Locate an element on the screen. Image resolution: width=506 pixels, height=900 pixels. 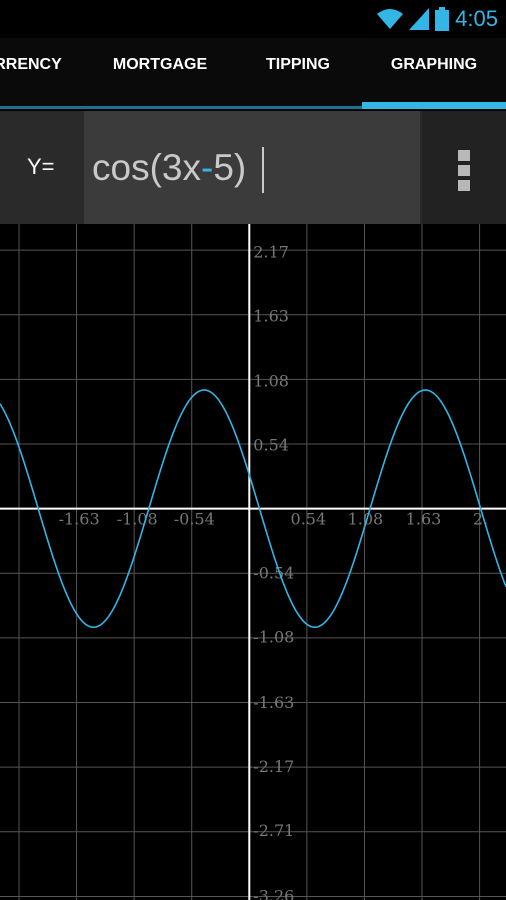
y-tick-label: 2.17 is located at coordinates (271, 251).